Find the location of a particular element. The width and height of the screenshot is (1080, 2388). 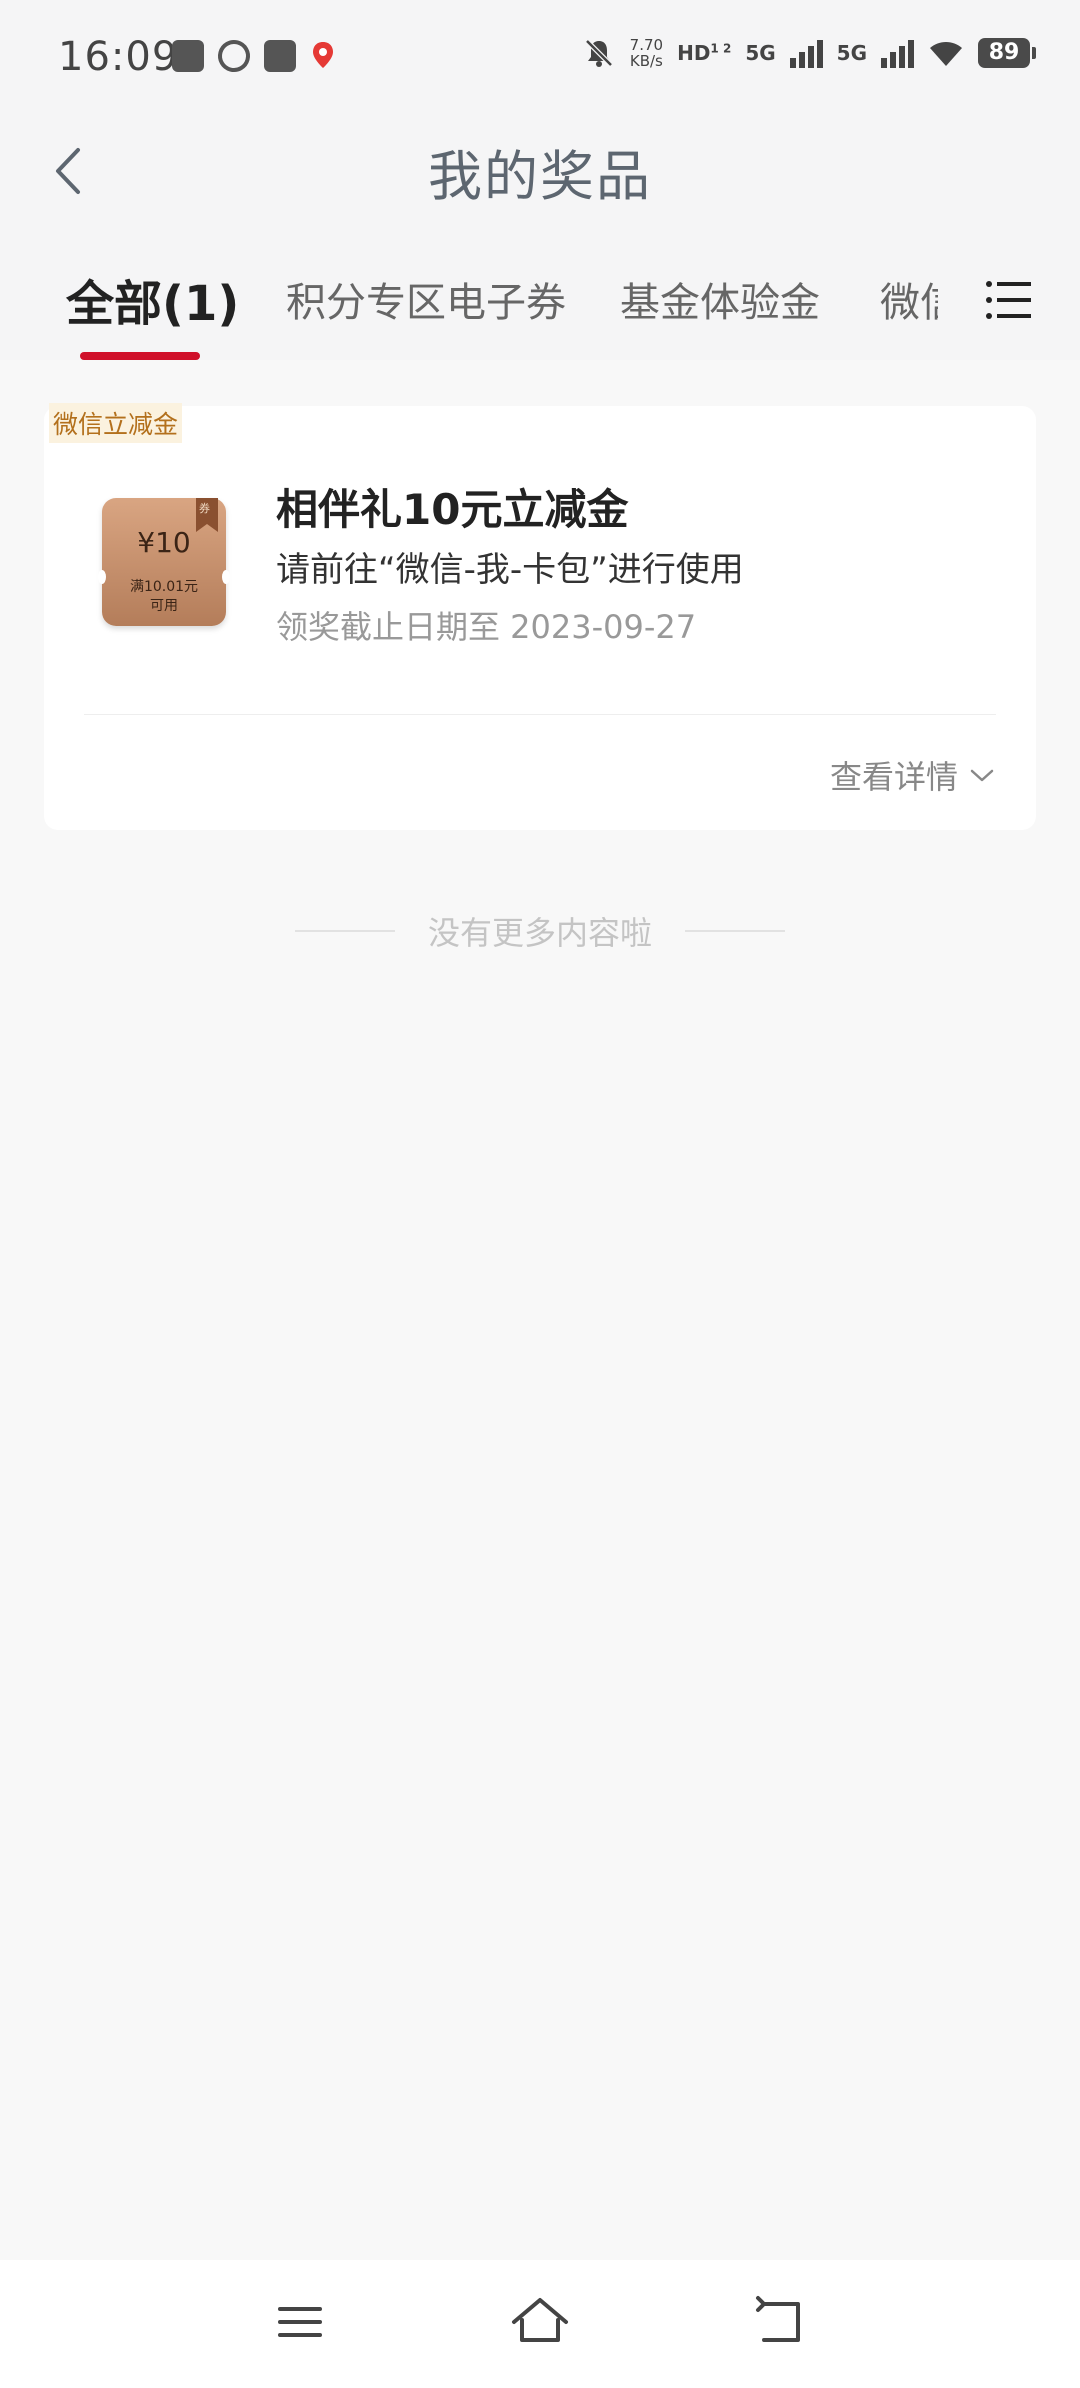

status-right: 7.70 KB/s HD1 2 5G 5G 89 is located at coordinates (809, 53).